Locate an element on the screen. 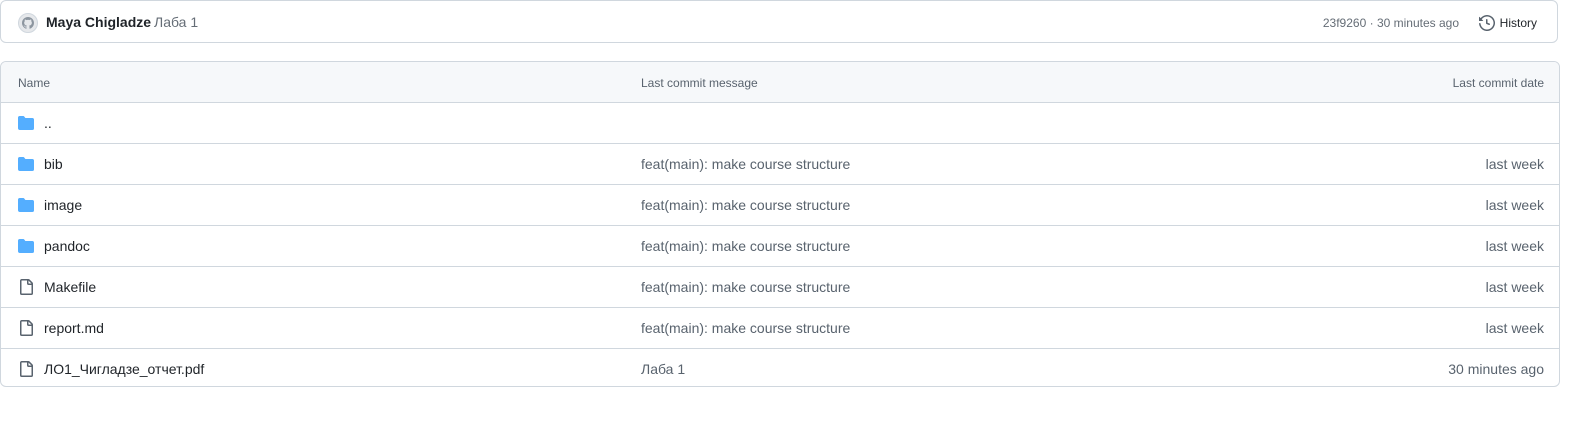 The image size is (1574, 433). github-avatar-icon is located at coordinates (28, 23).